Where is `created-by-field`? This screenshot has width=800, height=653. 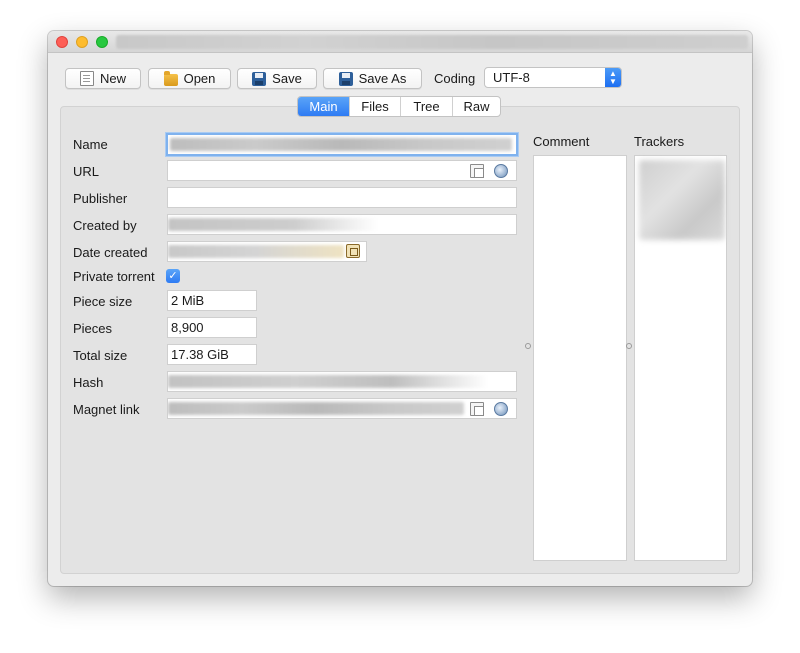
created-by-field is located at coordinates (342, 224).